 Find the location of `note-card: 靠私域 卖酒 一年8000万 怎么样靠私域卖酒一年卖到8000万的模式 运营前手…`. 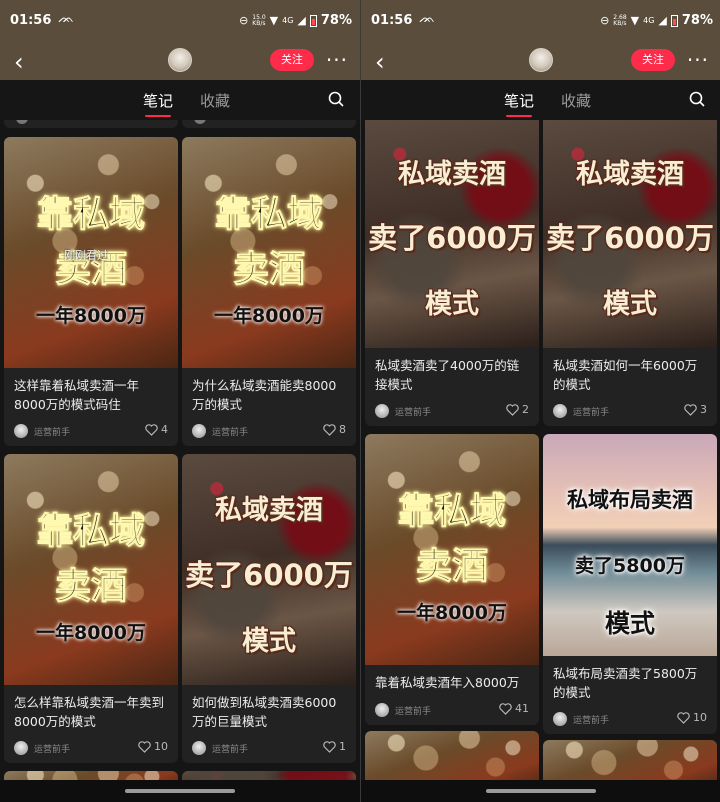

note-card: 靠私域 卖酒 一年8000万 怎么样靠私域卖酒一年卖到8000万的模式 运营前手… is located at coordinates (91, 608).